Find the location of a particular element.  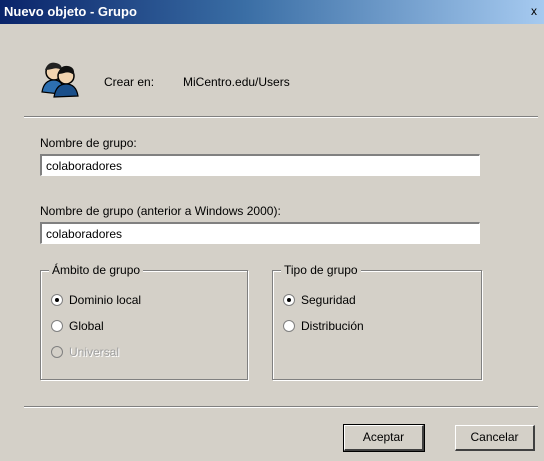

group-type-box: Tipo de grupo Seguridad Distribución is located at coordinates (377, 321).